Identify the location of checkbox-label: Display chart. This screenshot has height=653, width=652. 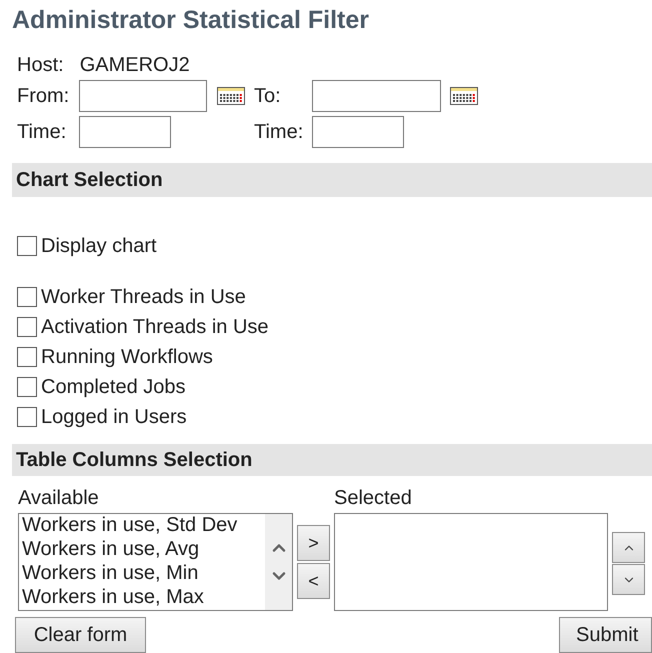
(99, 246).